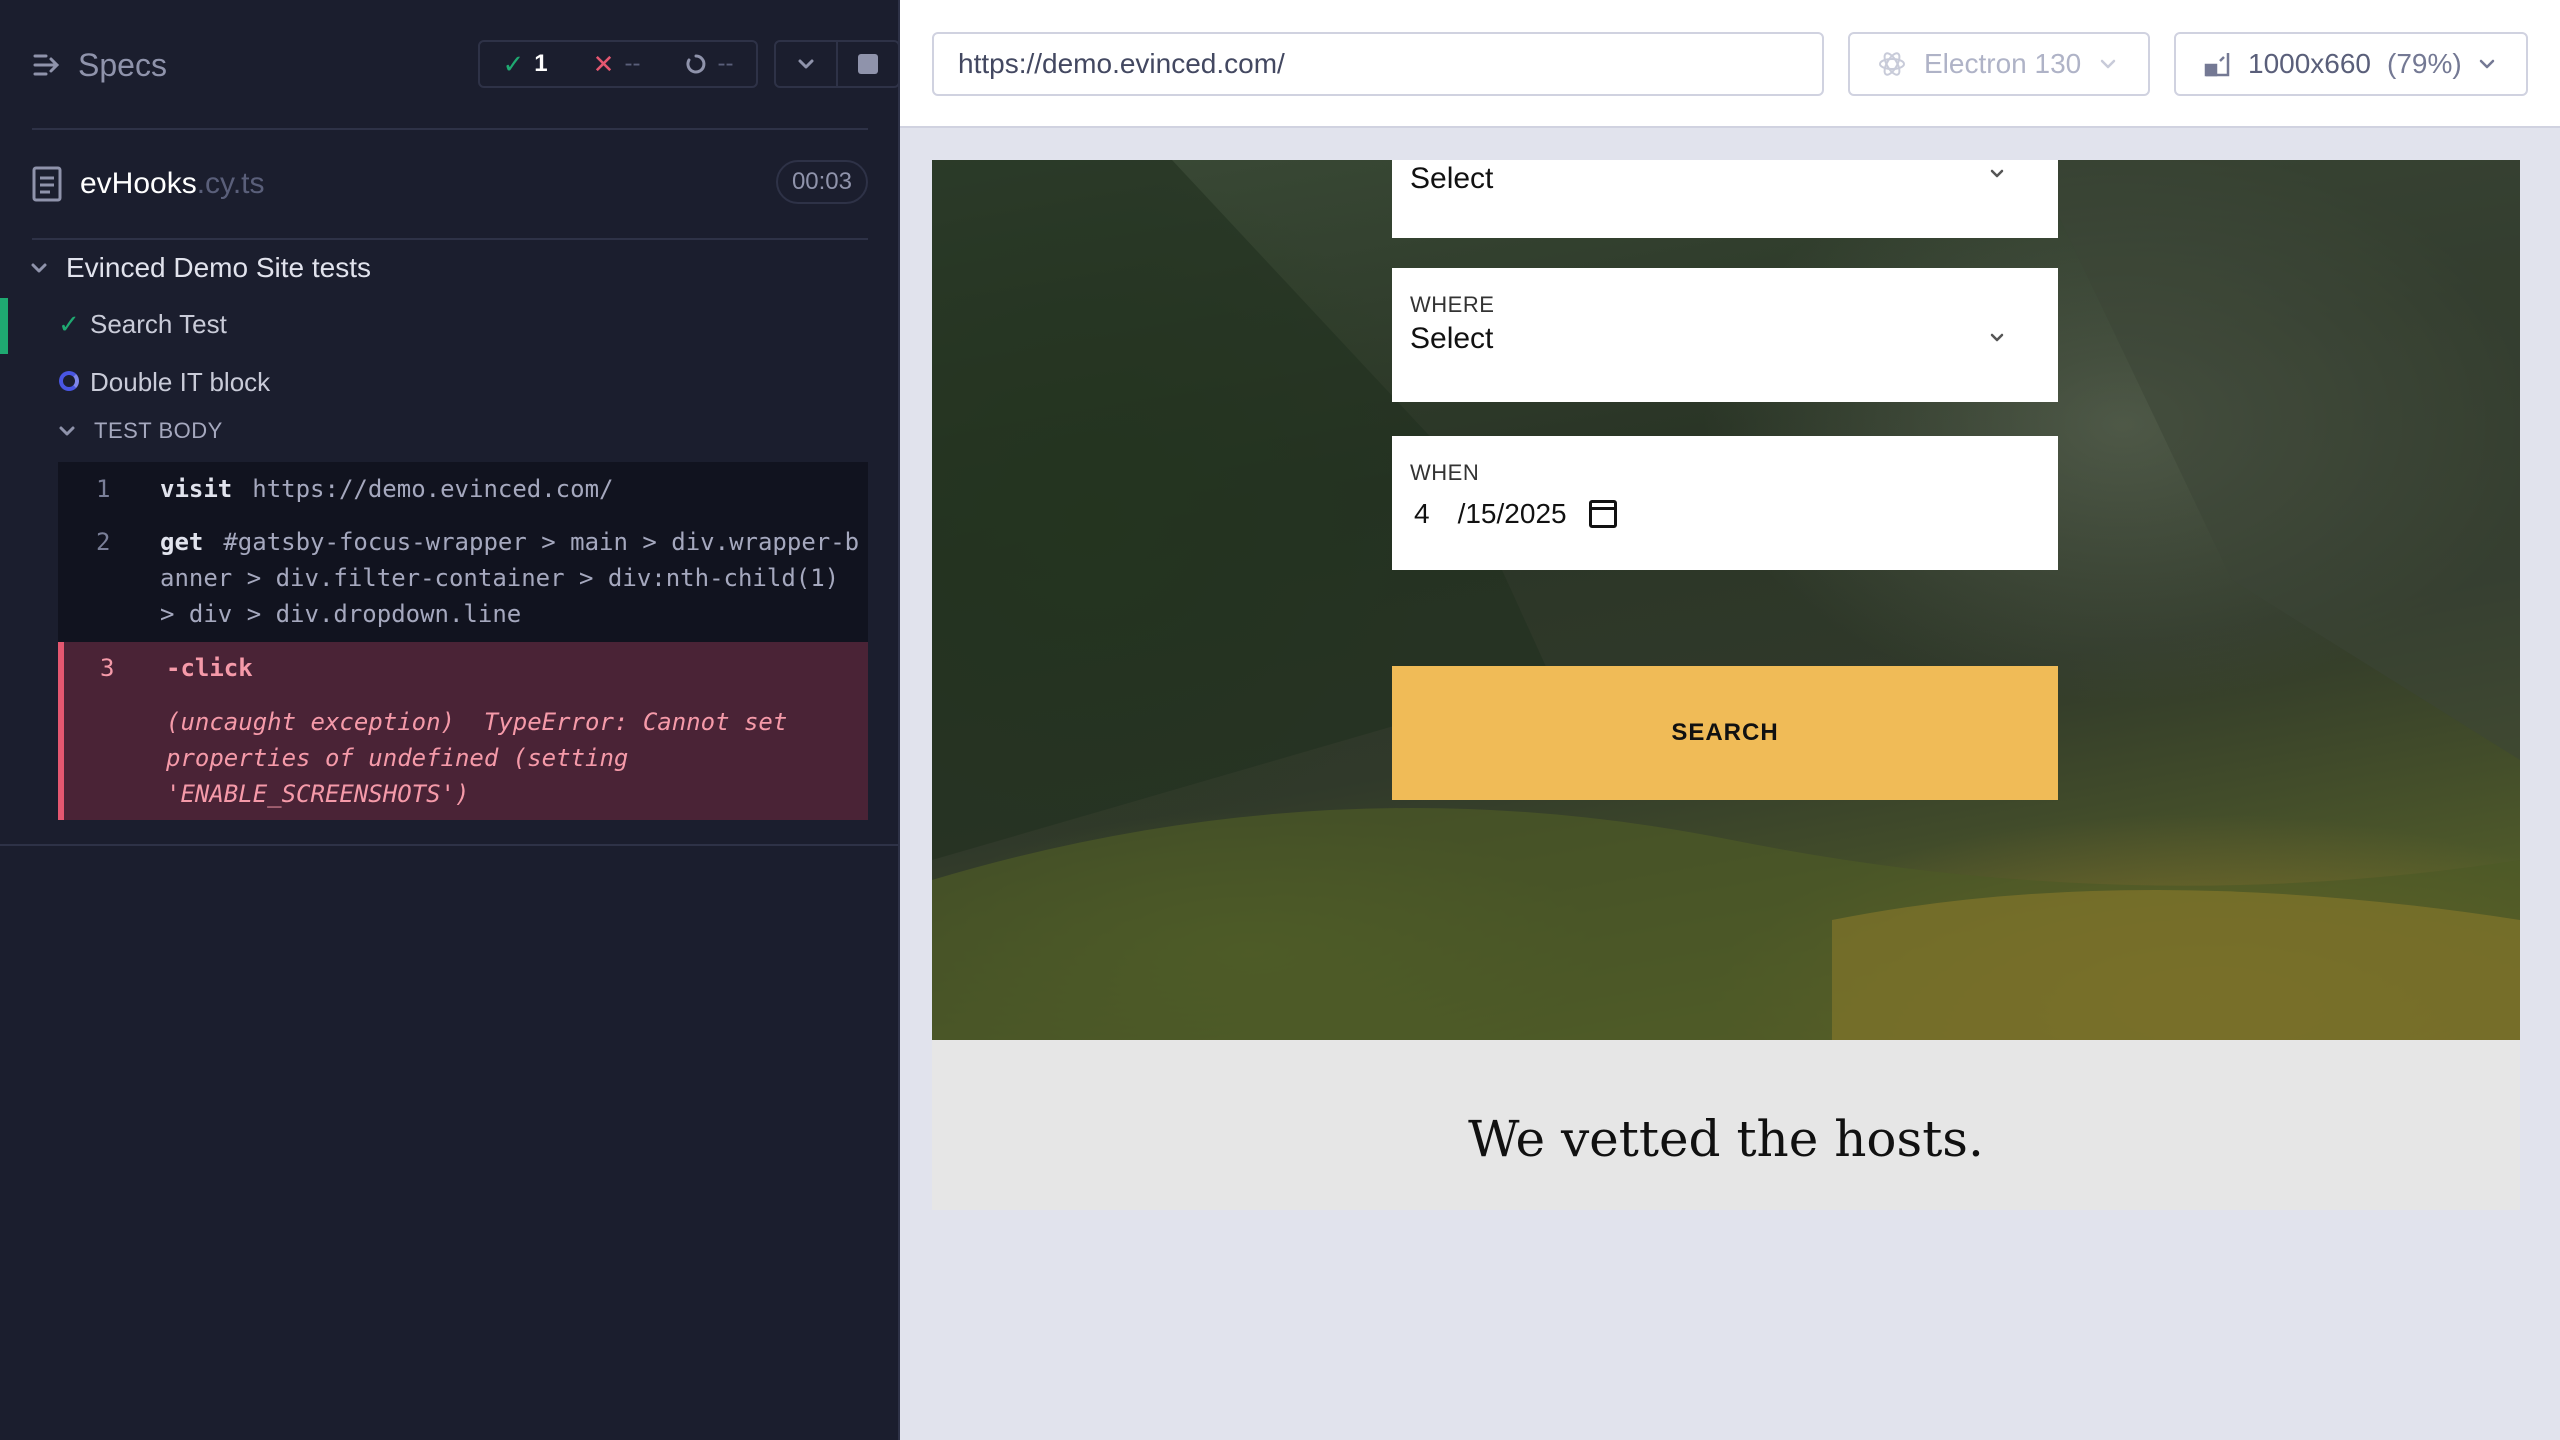 This screenshot has width=2560, height=1440. I want to click on reporter-header: Specs ✓ 1 ✕ -- --, so click(466, 65).